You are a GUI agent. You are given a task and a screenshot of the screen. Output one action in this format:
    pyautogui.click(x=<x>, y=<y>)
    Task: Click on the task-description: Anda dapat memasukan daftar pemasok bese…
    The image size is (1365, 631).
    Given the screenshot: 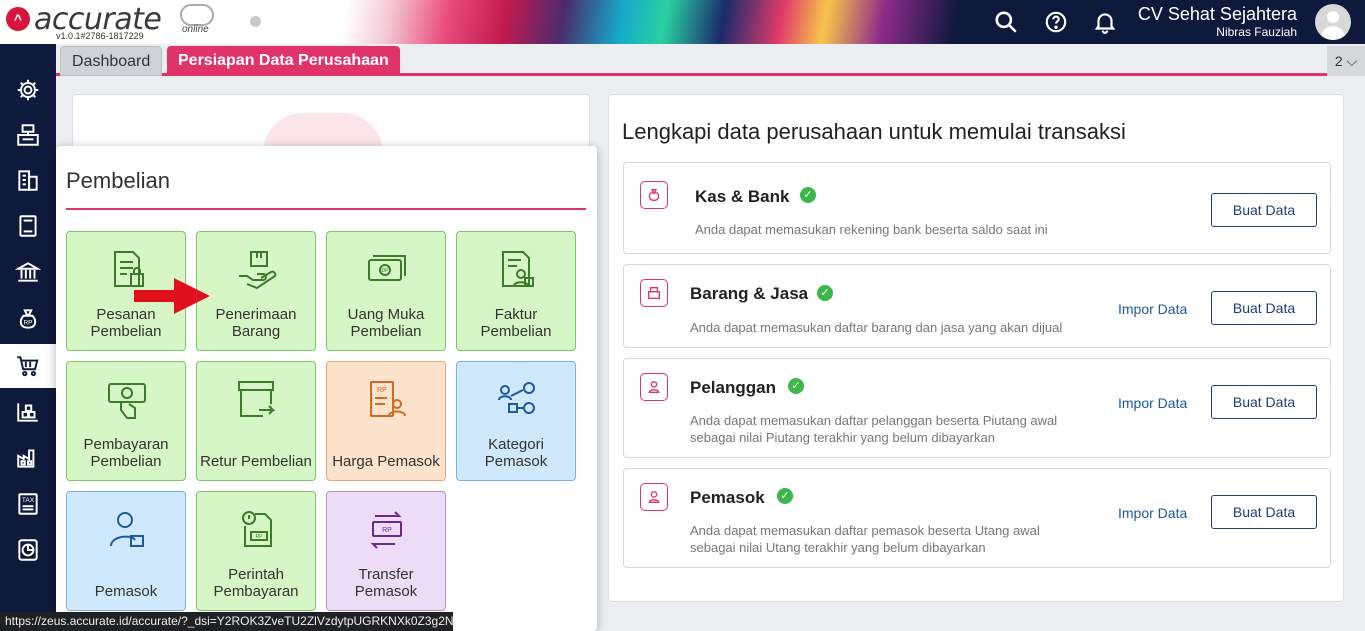 What is the action you would take?
    pyautogui.click(x=865, y=530)
    